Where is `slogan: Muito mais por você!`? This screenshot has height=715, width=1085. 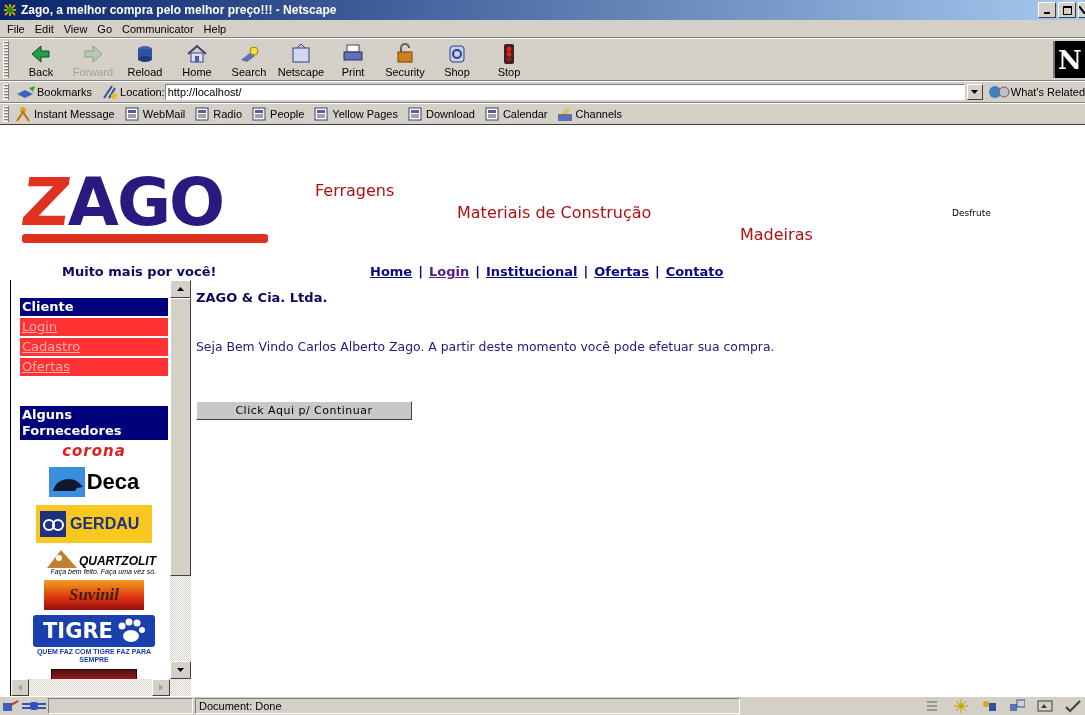 slogan: Muito mais por você! is located at coordinates (139, 271).